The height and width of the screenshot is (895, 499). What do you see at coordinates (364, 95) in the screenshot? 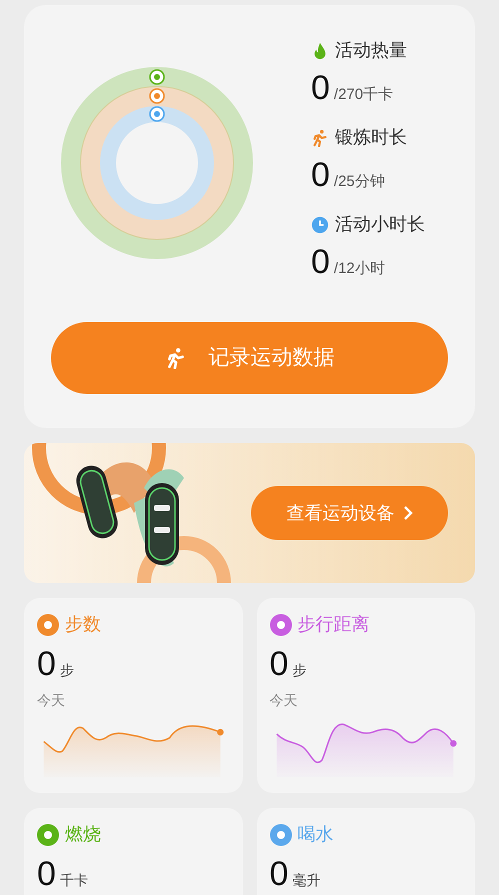
I see `metric-goal: /270千卡` at bounding box center [364, 95].